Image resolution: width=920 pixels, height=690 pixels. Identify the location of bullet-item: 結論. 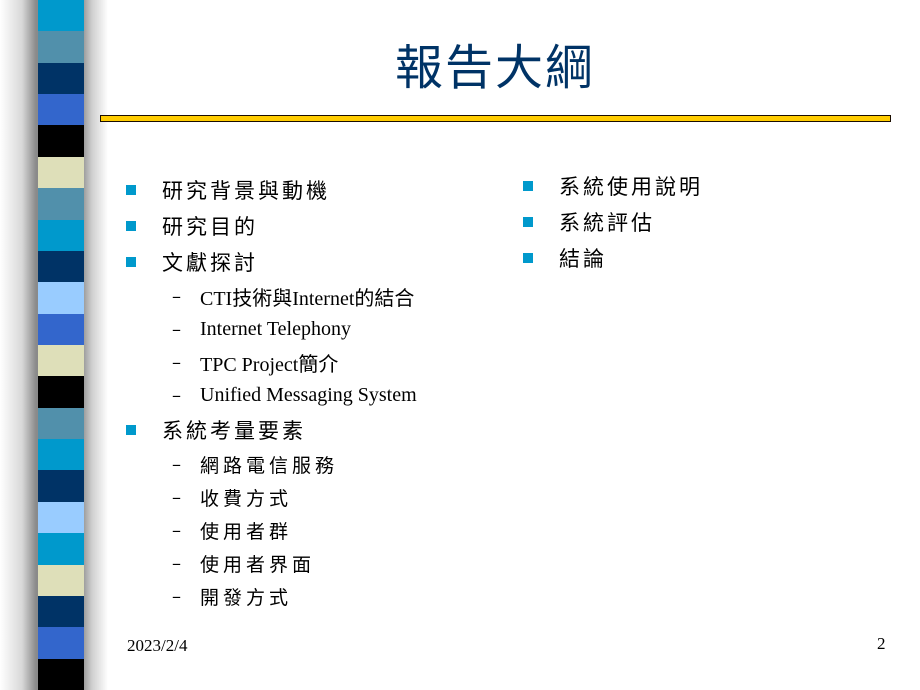
(613, 258).